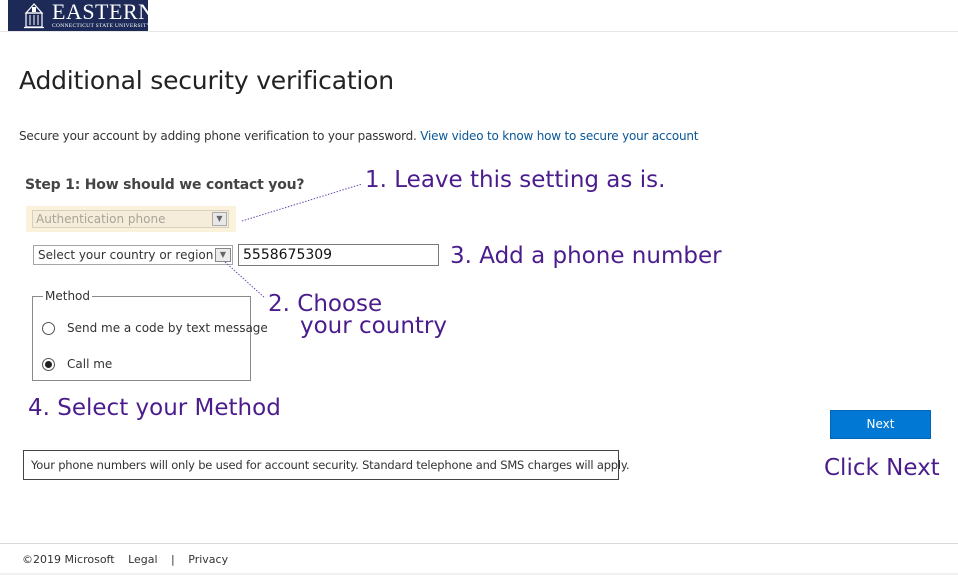 This screenshot has width=958, height=575. Describe the element at coordinates (515, 180) in the screenshot. I see `annotation-step-1: 1. Leave this setting as is.` at that location.